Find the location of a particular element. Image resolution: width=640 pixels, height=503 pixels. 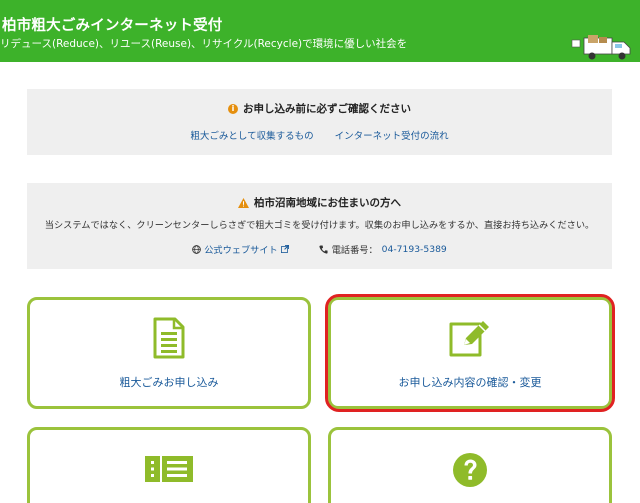

phone-number: 04-7193-5389 is located at coordinates (414, 249).